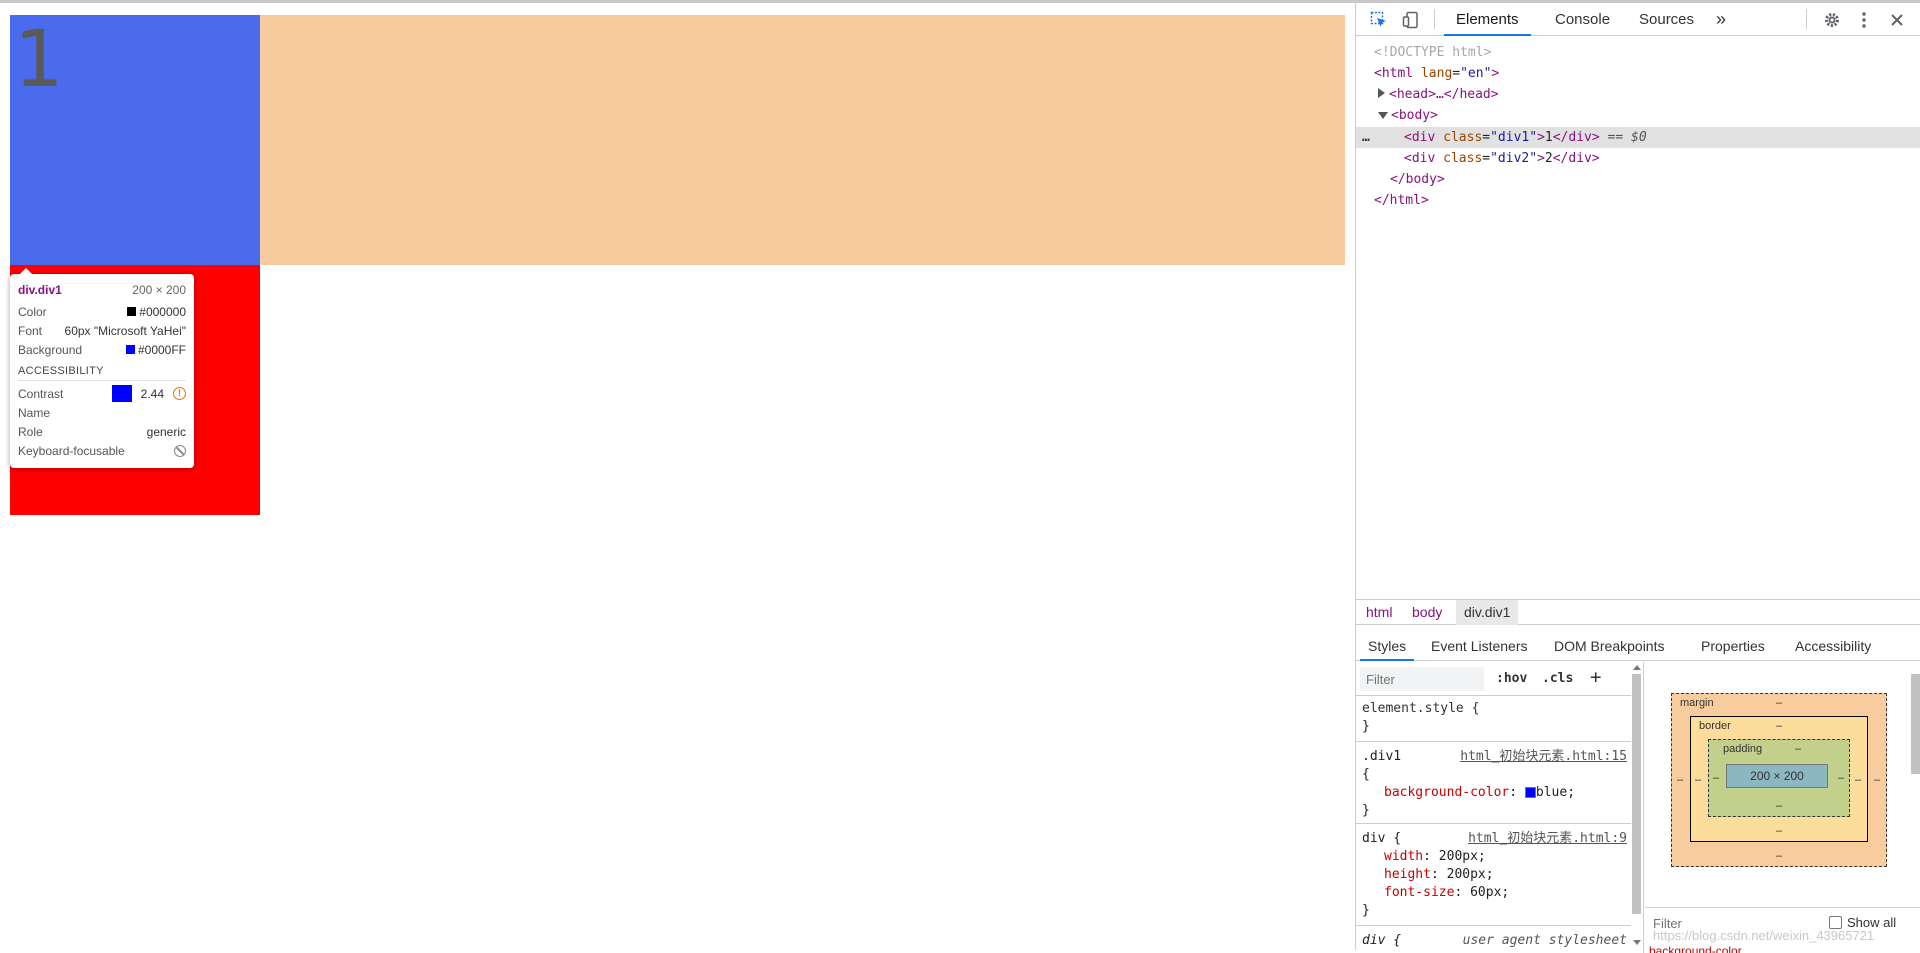 Image resolution: width=1920 pixels, height=953 pixels. Describe the element at coordinates (1366, 810) in the screenshot. I see `rule1-close-brace: }` at that location.